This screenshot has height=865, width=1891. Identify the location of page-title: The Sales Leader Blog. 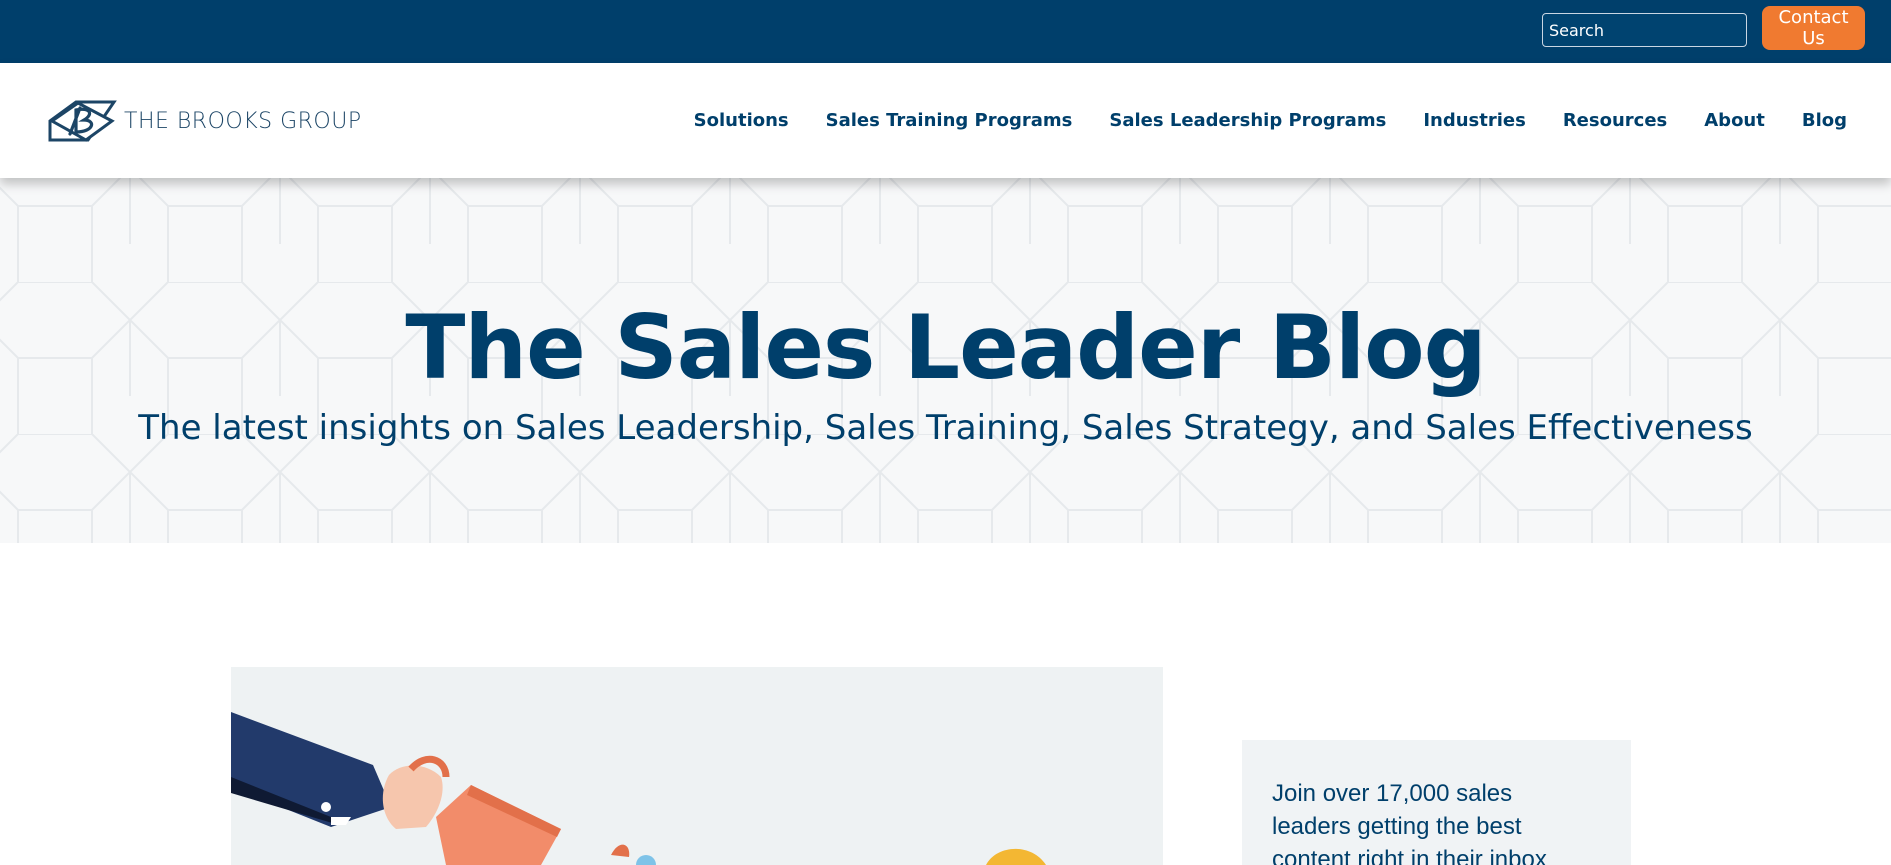
(945, 347).